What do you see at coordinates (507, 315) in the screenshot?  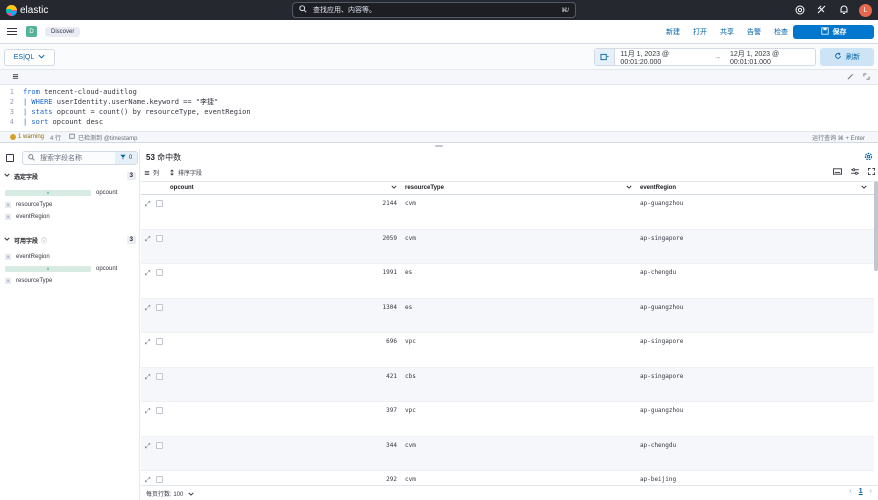 I see `table-row: ⤢ 1304 es ap-guangzhou` at bounding box center [507, 315].